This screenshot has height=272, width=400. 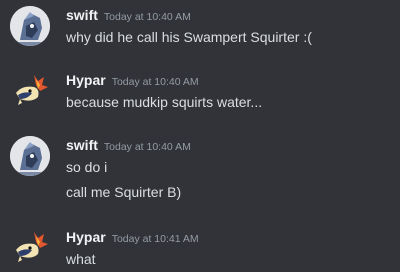 What do you see at coordinates (189, 37) in the screenshot?
I see `message-text: why did he call his Swampert Squirter :(` at bounding box center [189, 37].